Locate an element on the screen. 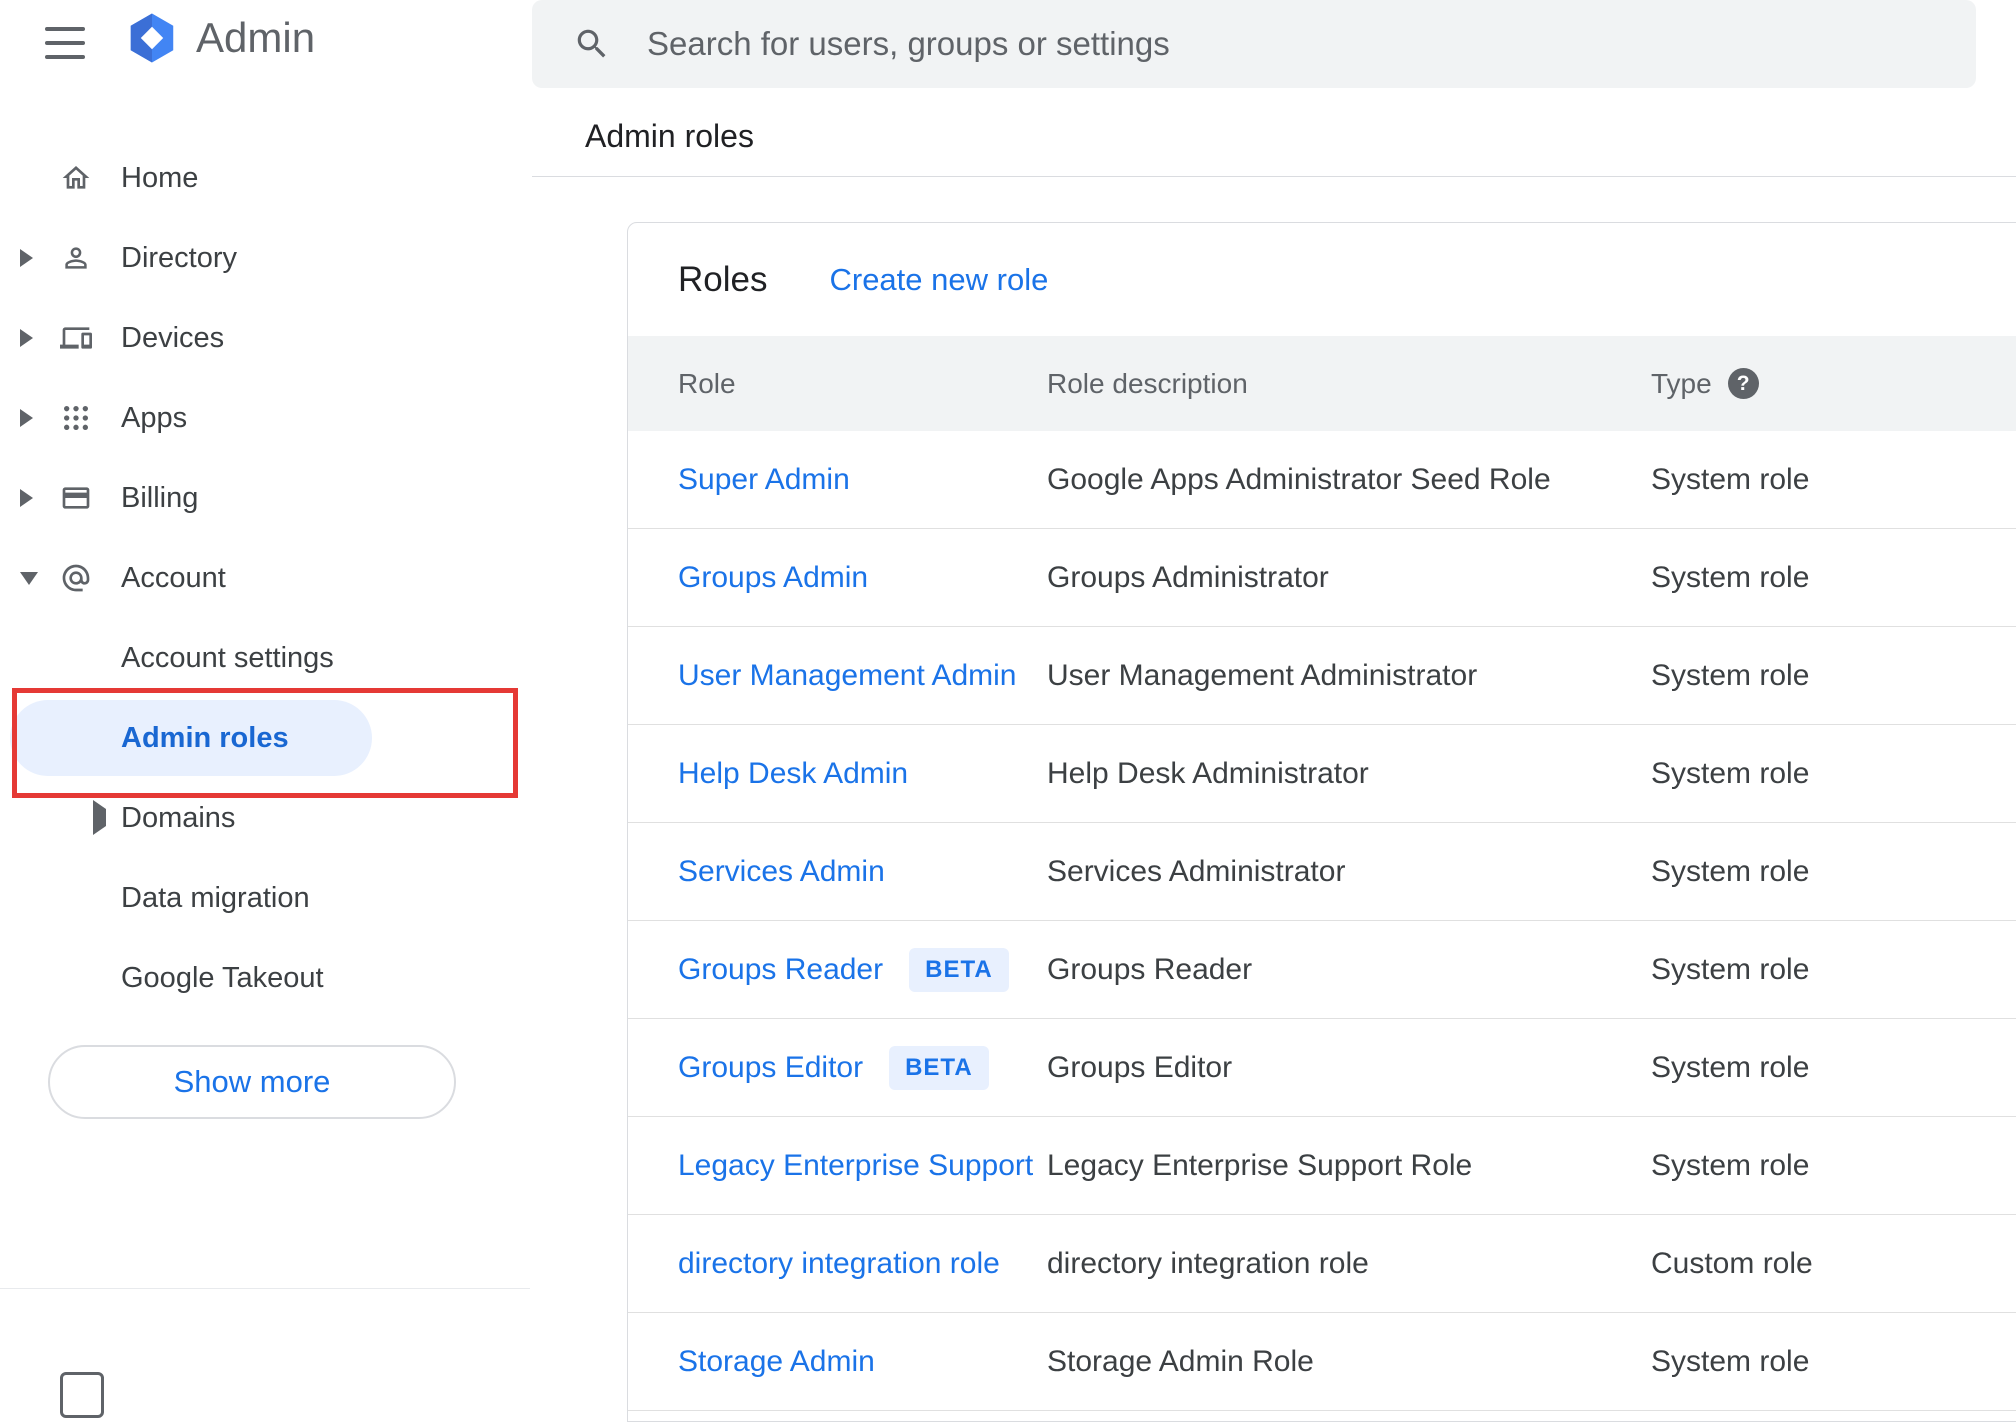  main-divider is located at coordinates (1274, 176).